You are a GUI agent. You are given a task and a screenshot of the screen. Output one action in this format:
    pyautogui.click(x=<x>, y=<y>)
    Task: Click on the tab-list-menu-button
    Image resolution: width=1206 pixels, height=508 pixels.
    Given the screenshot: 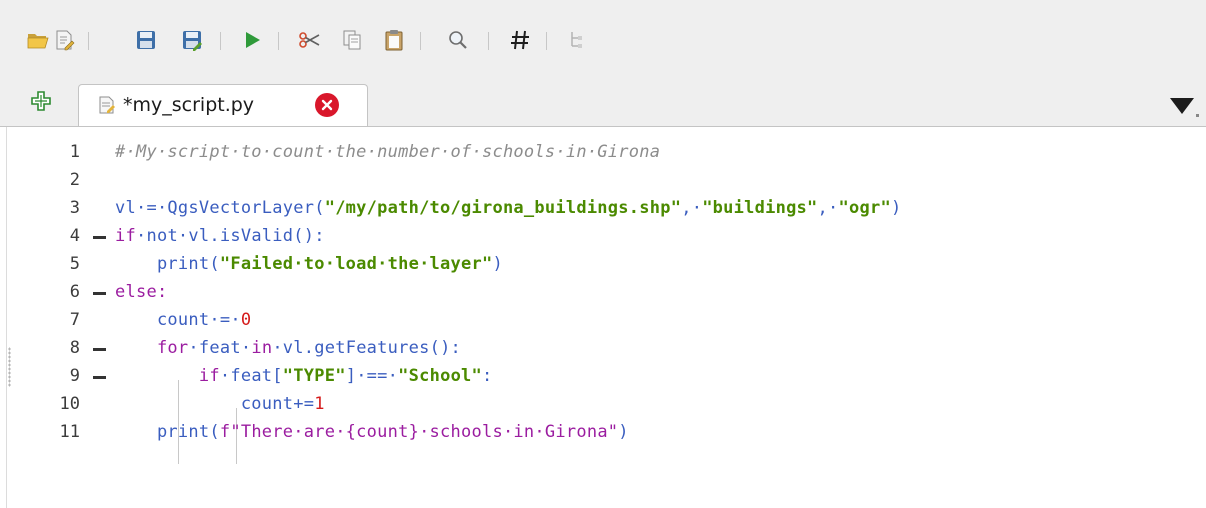 What is the action you would take?
    pyautogui.click(x=1184, y=106)
    